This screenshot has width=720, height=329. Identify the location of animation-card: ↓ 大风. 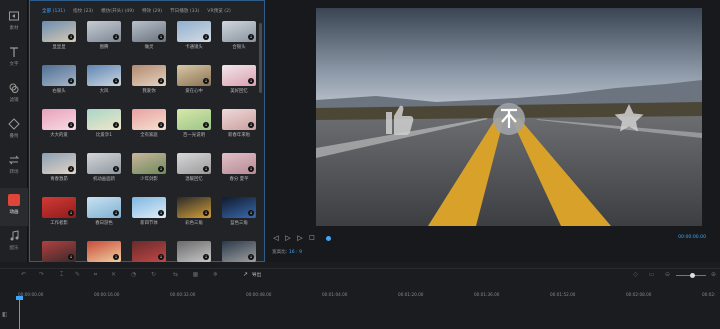
(104, 80).